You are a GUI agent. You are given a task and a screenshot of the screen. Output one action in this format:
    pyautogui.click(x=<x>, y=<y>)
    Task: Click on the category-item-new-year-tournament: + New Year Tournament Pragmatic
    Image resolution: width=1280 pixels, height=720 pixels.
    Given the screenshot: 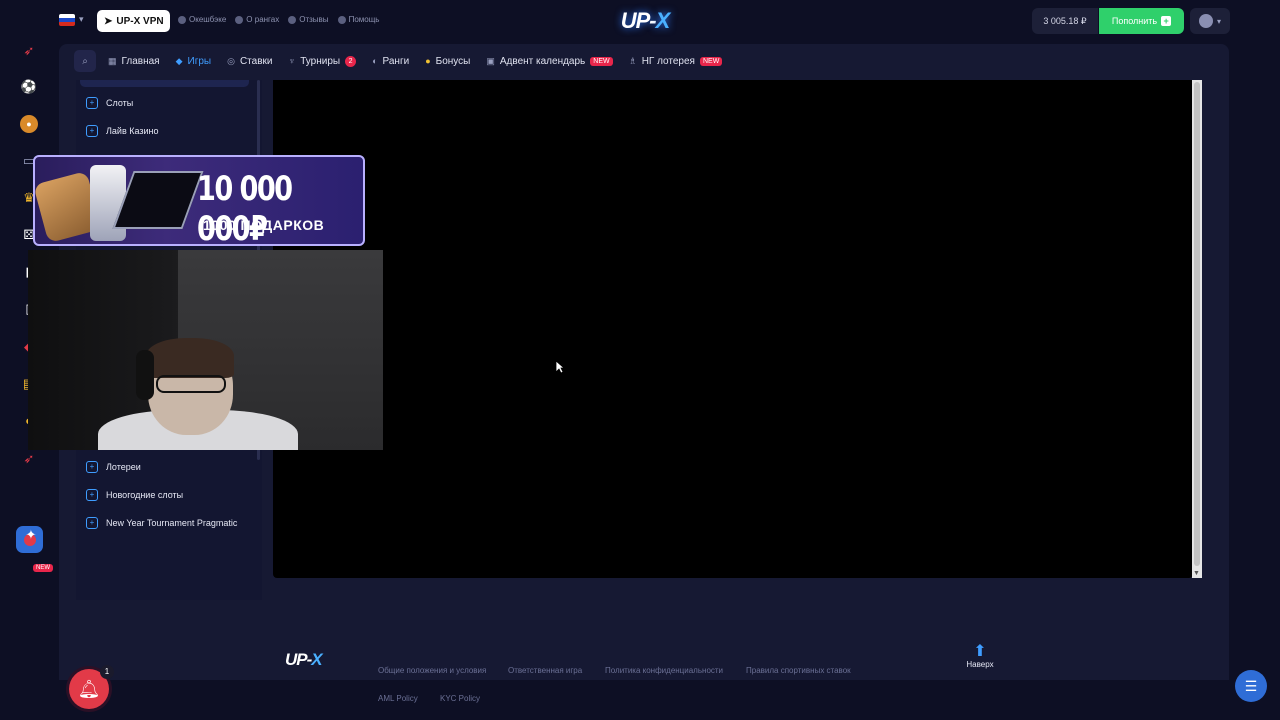 What is the action you would take?
    pyautogui.click(x=161, y=523)
    